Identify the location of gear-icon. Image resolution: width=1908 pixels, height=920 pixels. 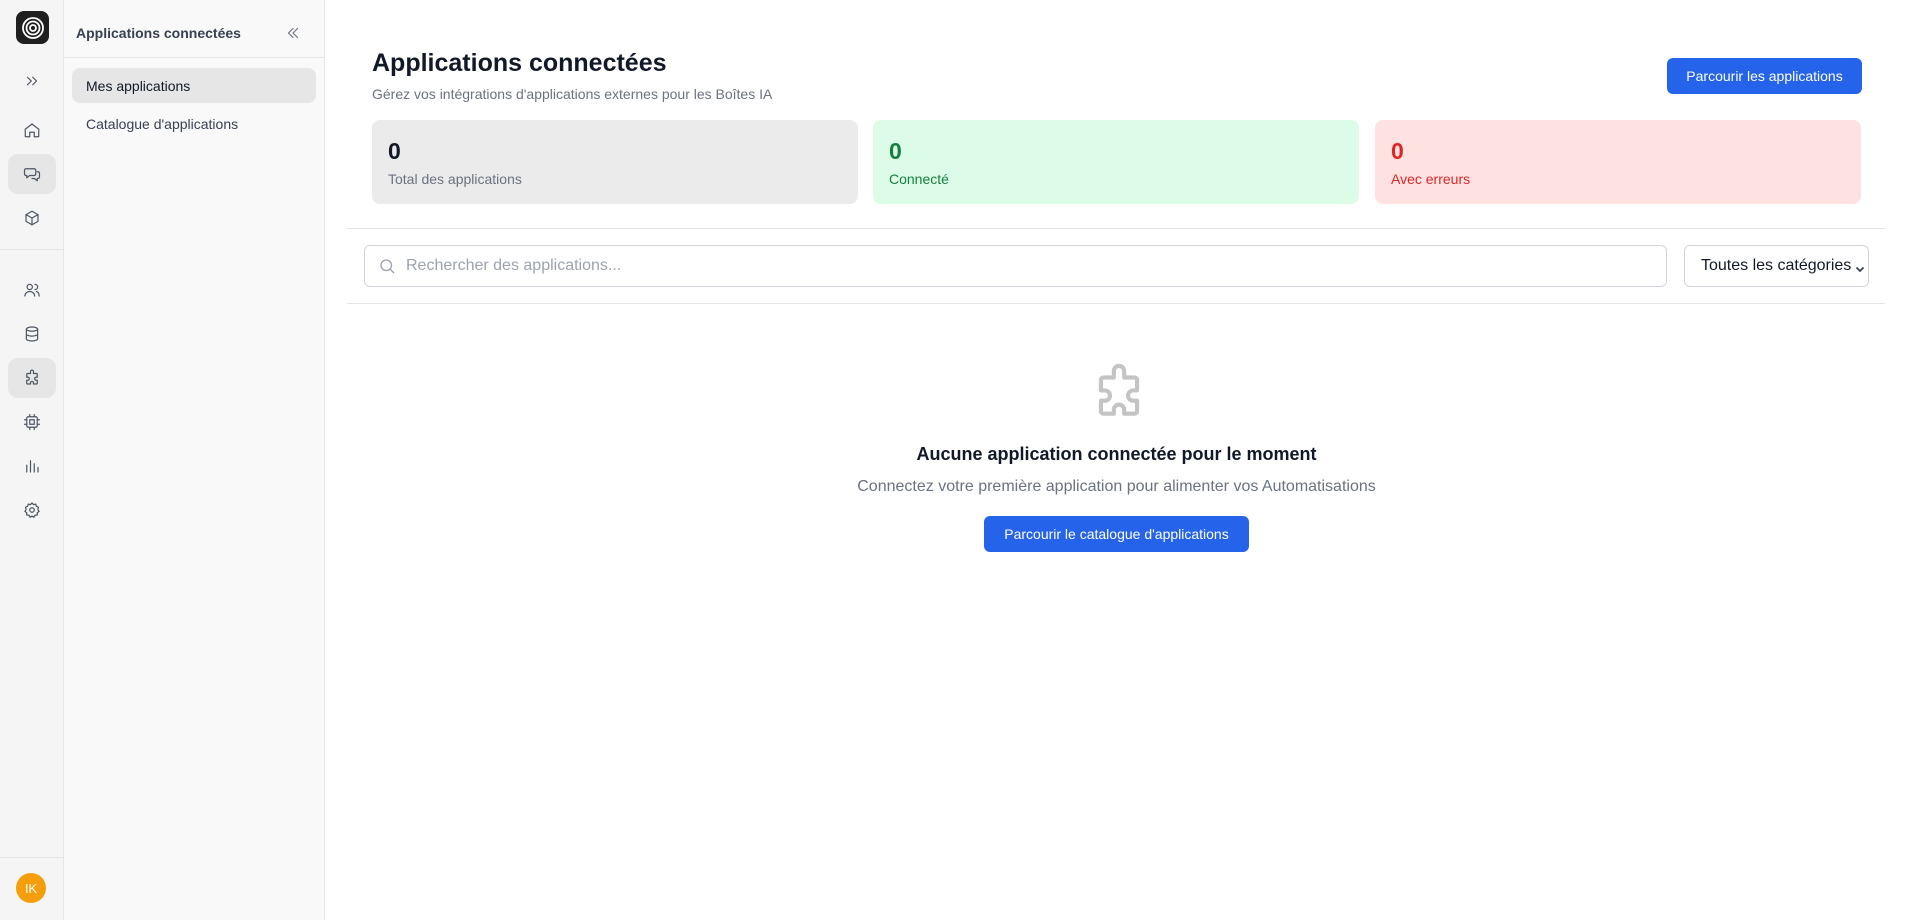
(32, 510).